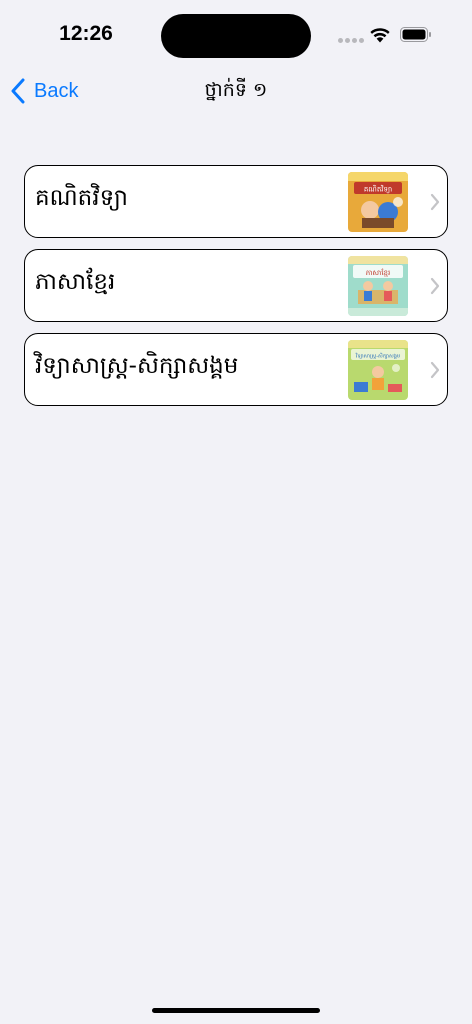 Image resolution: width=472 pixels, height=1024 pixels. I want to click on list-item-math: គណិតវិទ្យា គណិតវិទ្យា, so click(236, 201).